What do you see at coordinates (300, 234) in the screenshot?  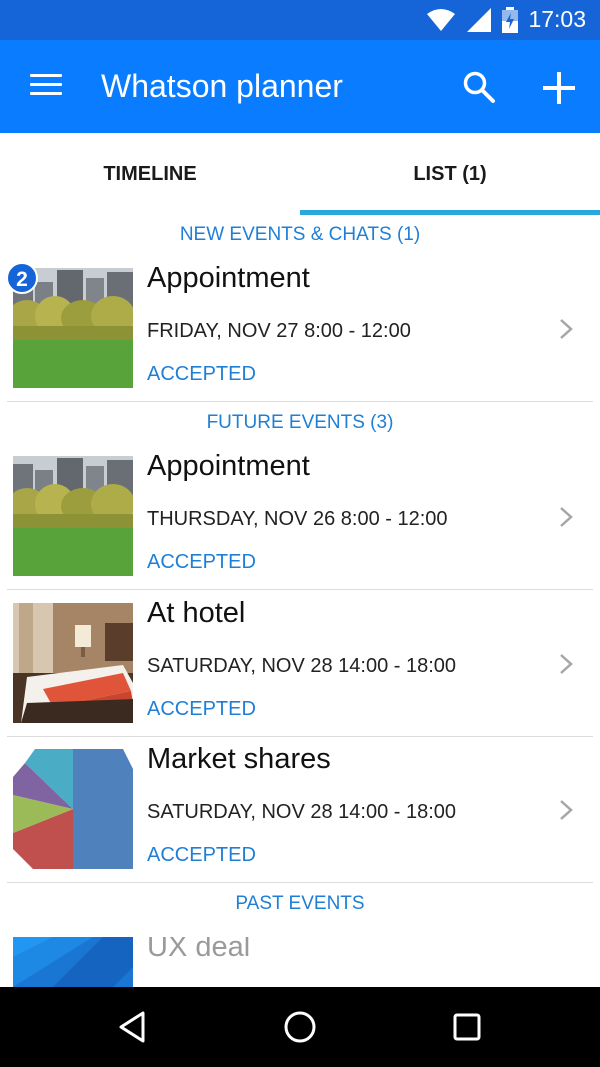 I see `section-header-new: NEW EVENTS & CHATS (1)` at bounding box center [300, 234].